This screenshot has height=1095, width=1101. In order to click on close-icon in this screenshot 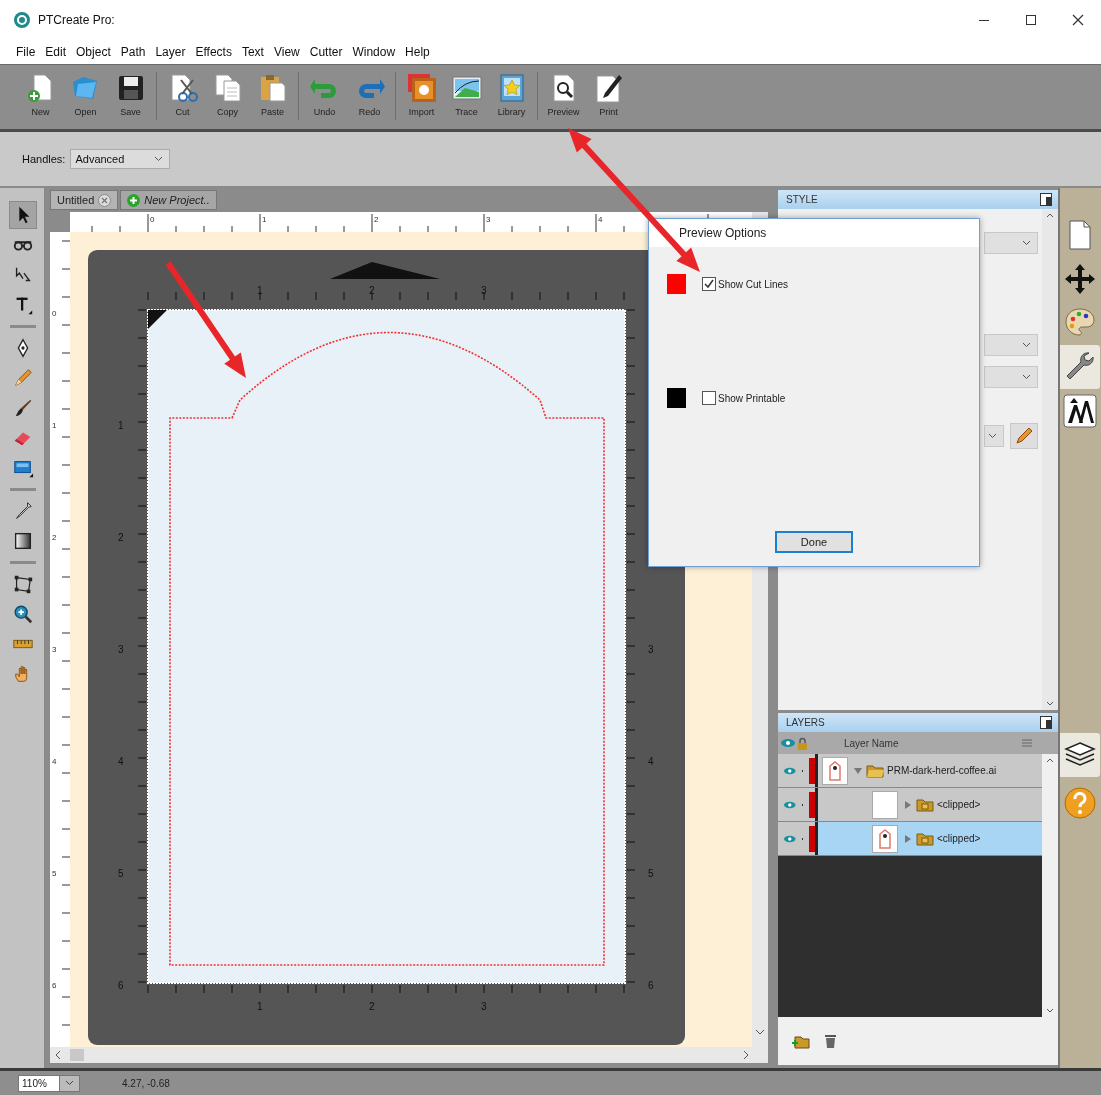, I will do `click(1077, 20)`.